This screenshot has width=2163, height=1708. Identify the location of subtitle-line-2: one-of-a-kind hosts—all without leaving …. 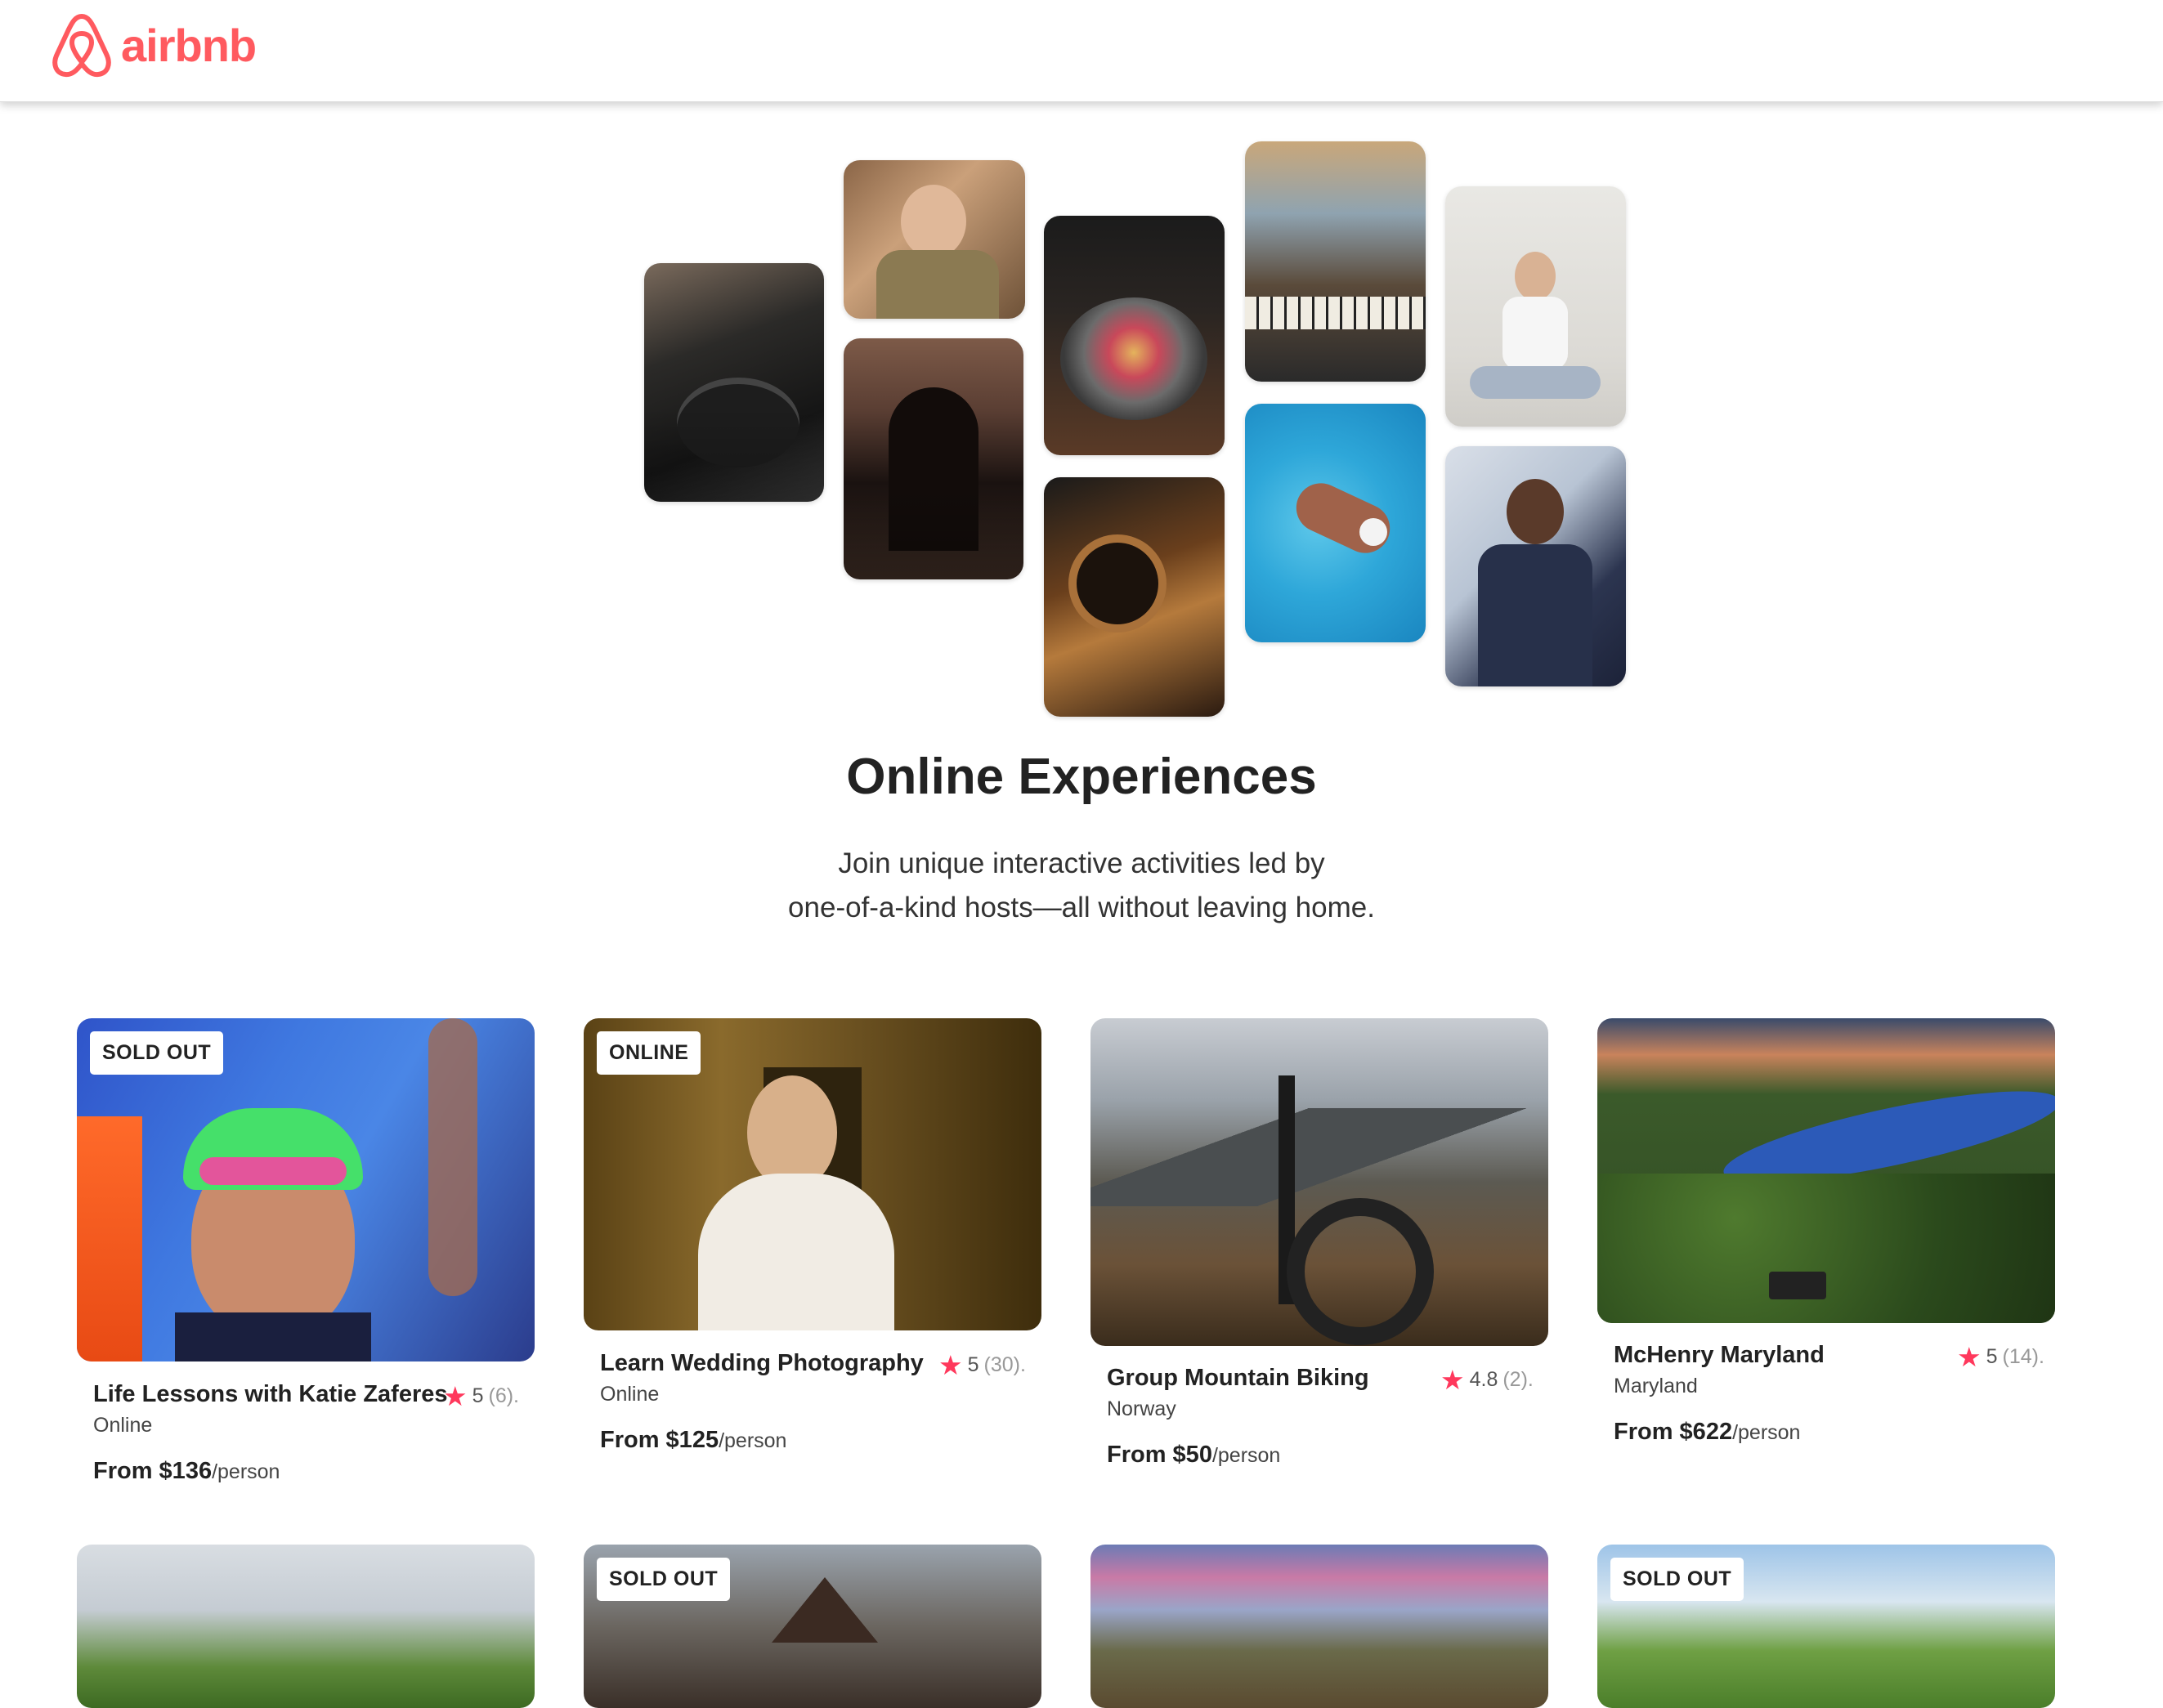
(1081, 907).